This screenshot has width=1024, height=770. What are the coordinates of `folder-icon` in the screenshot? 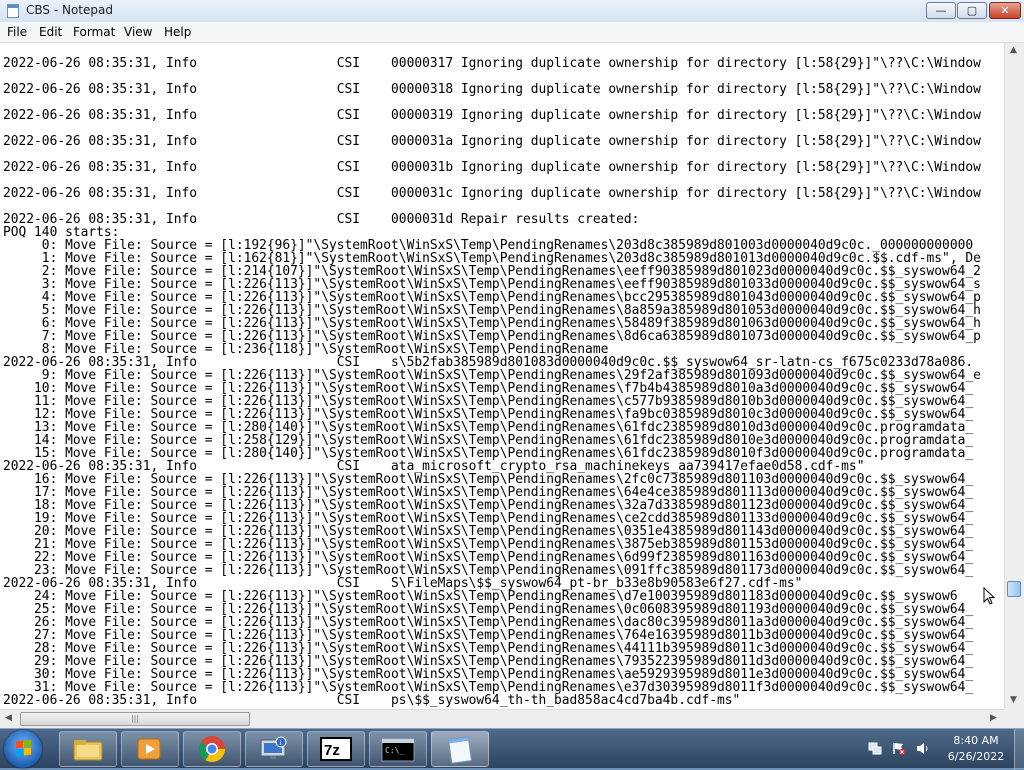 It's located at (88, 750).